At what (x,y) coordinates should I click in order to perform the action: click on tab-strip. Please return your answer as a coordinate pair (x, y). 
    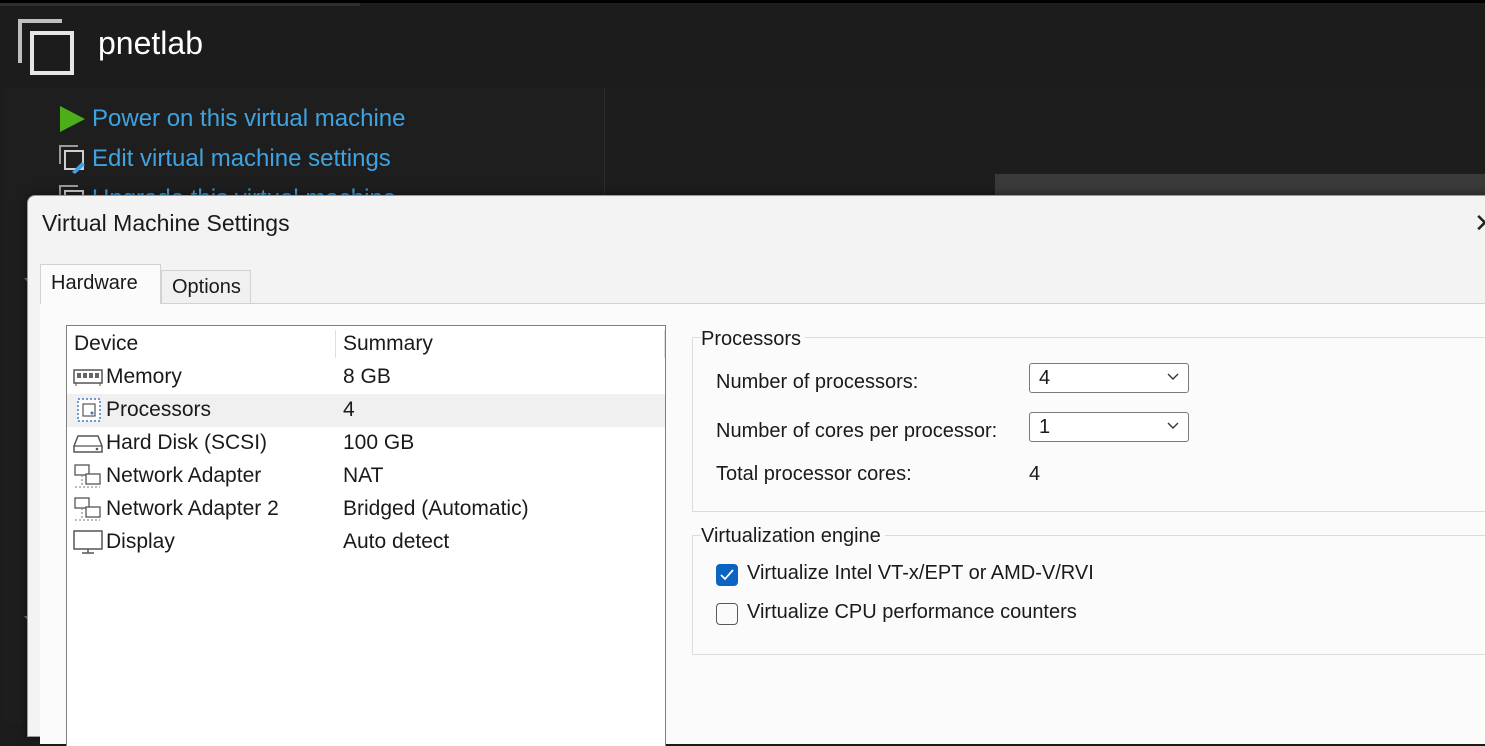
    Looking at the image, I should click on (180, 4).